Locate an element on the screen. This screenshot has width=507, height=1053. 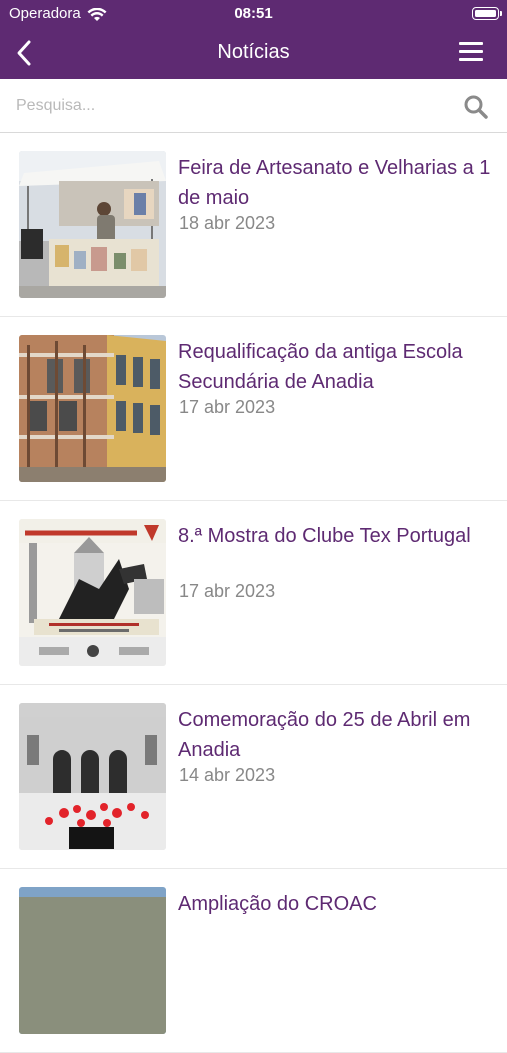
news-date: 14 abr 2023 is located at coordinates (227, 775).